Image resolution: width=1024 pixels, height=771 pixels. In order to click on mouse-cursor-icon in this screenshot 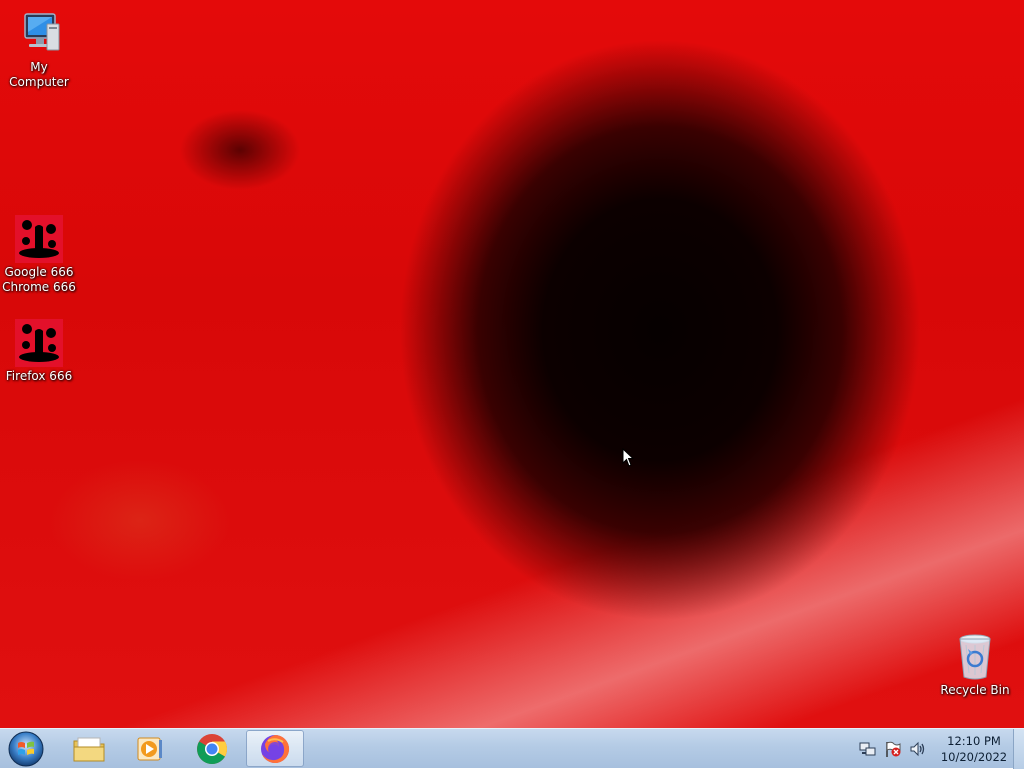, I will do `click(629, 457)`.